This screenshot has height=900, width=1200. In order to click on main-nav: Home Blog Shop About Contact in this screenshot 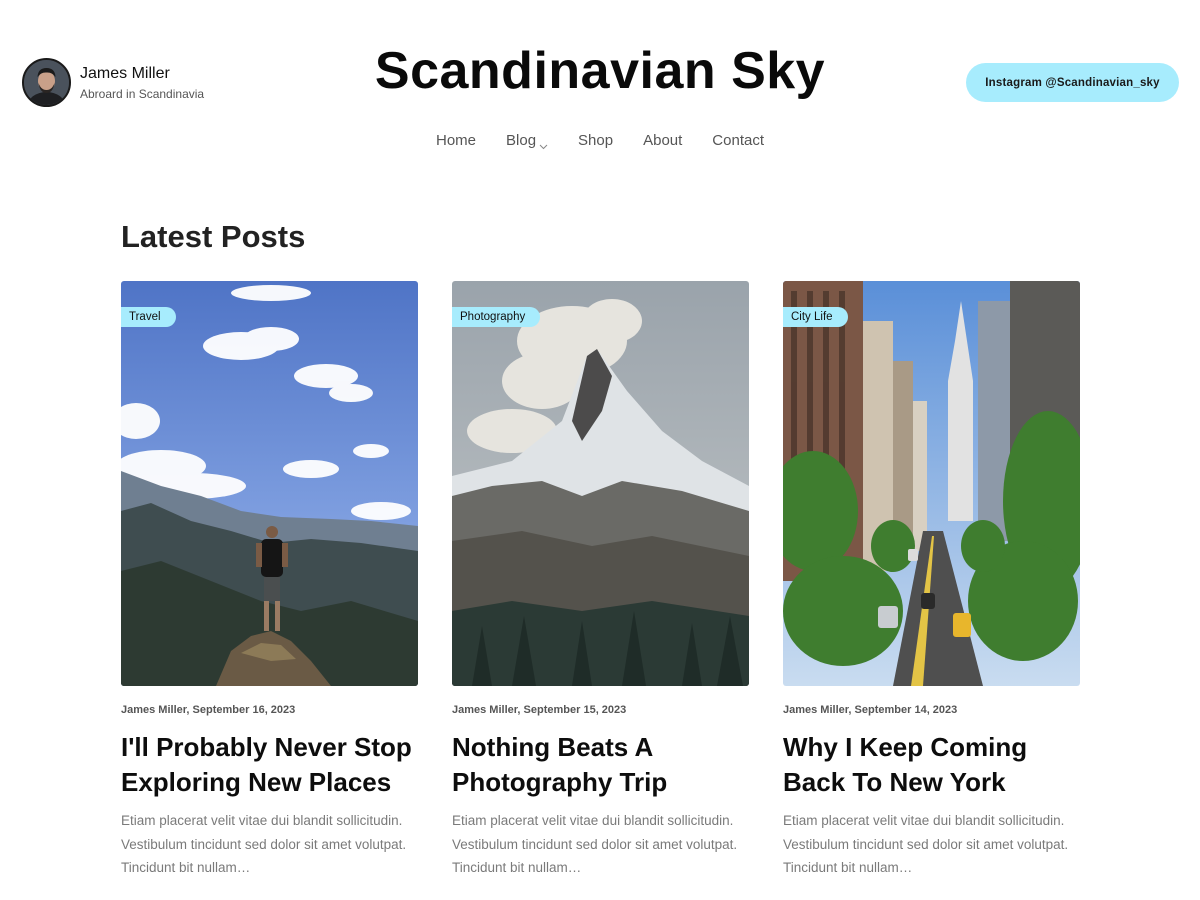, I will do `click(600, 141)`.